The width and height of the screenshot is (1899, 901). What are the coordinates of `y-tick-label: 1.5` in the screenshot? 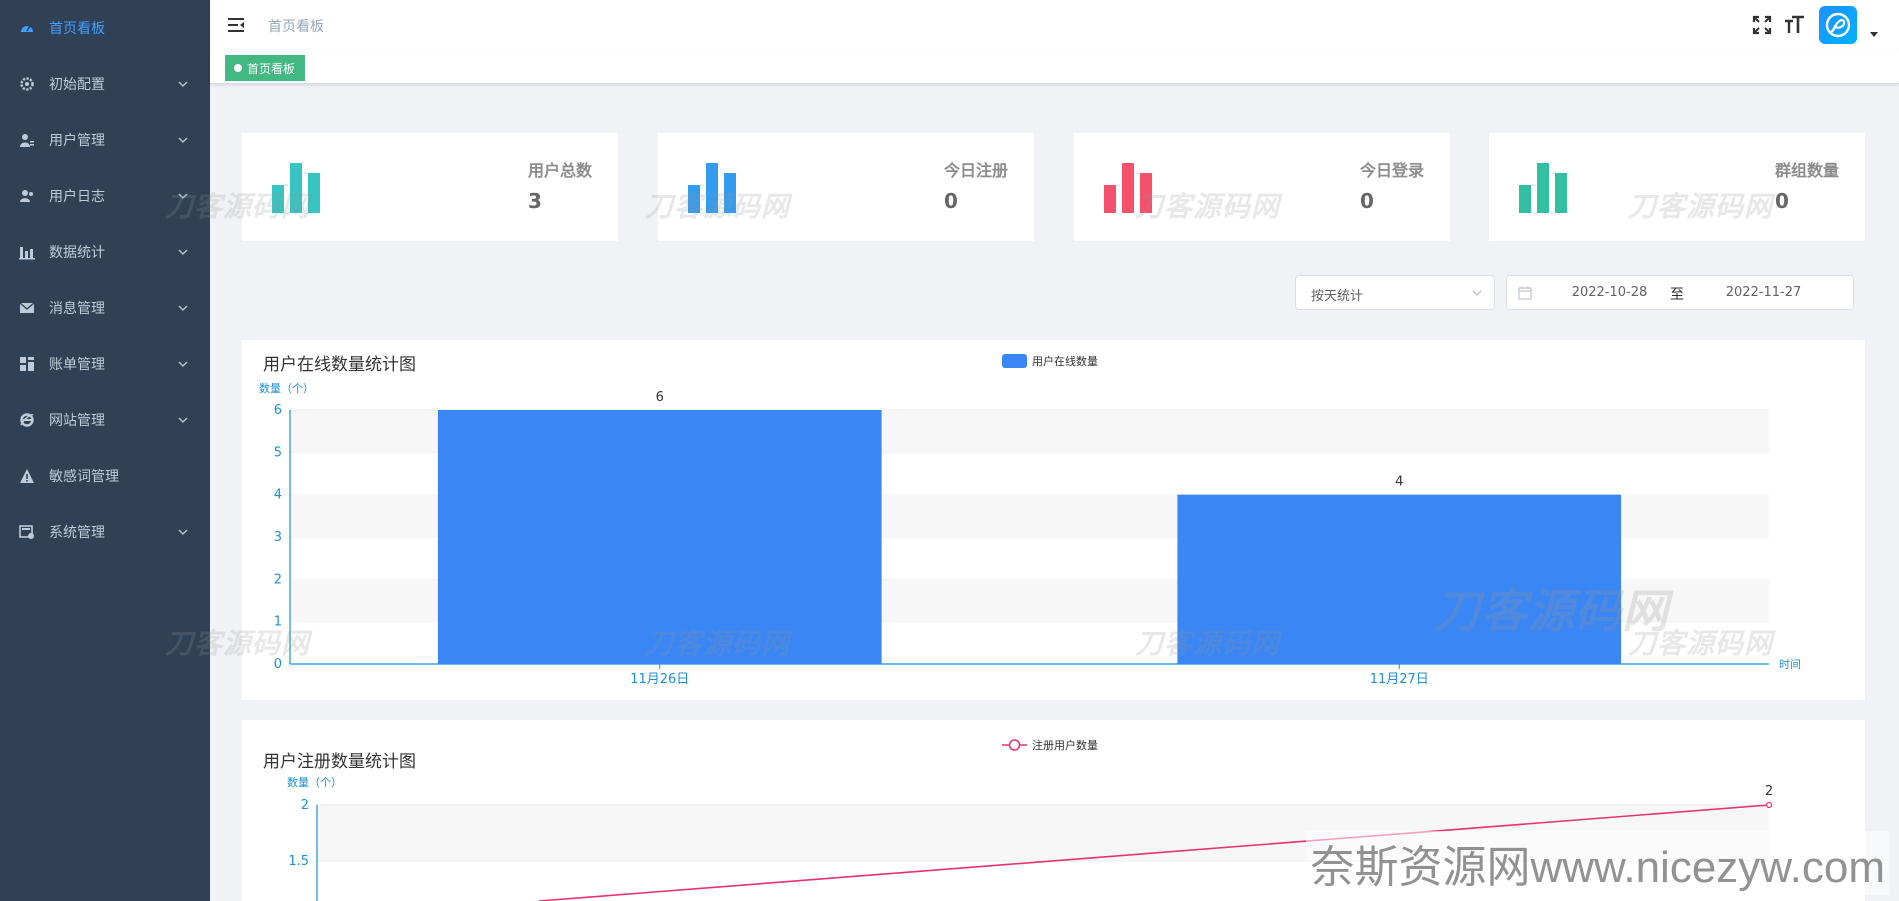 It's located at (298, 861).